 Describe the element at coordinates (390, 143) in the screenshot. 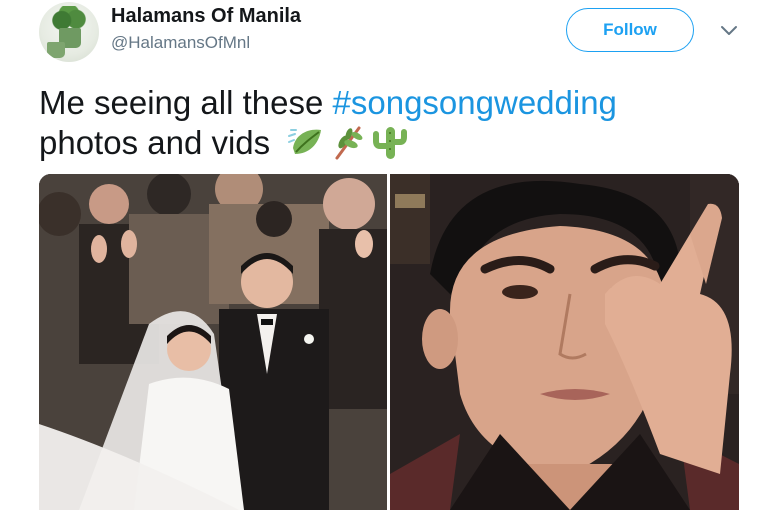

I see `cactus-icon` at that location.